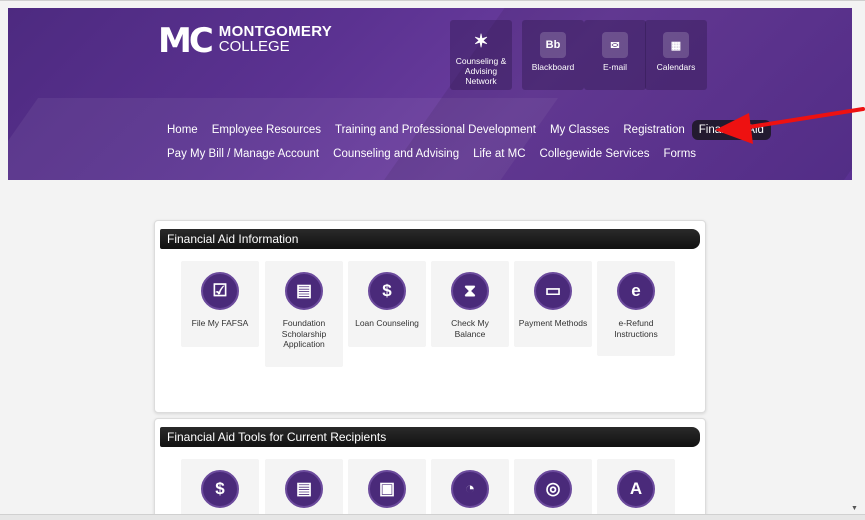 This screenshot has height=520, width=865. Describe the element at coordinates (499, 154) in the screenshot. I see `nav-life-at-mc: Life at MC` at that location.